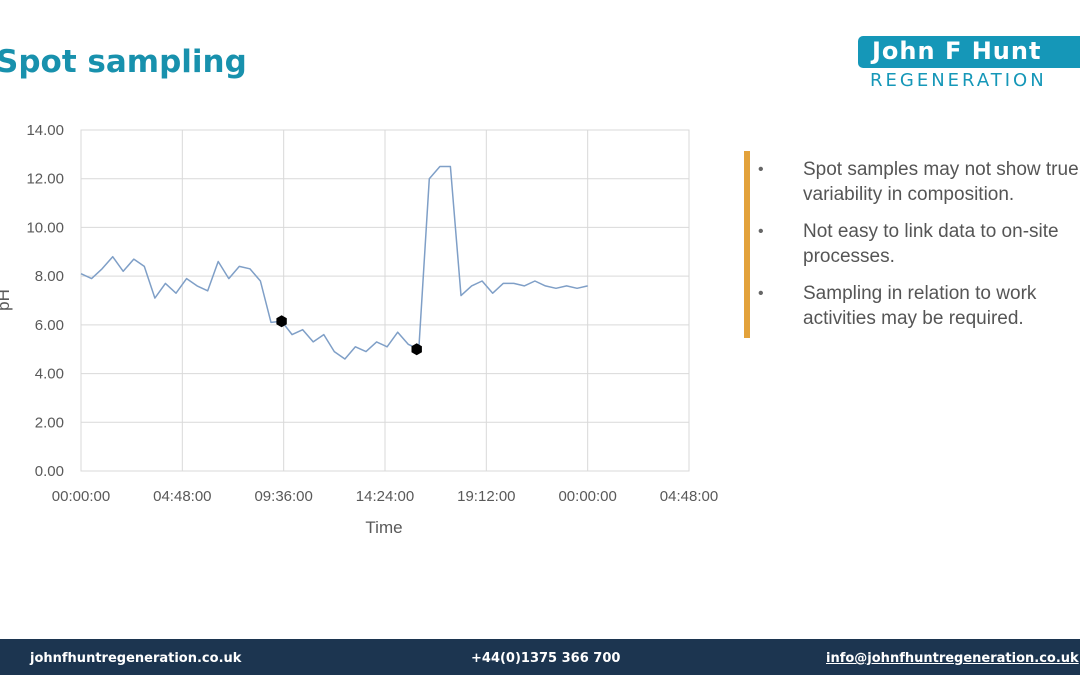 This screenshot has height=675, width=1080. I want to click on y-axis-label: pH, so click(6, 300).